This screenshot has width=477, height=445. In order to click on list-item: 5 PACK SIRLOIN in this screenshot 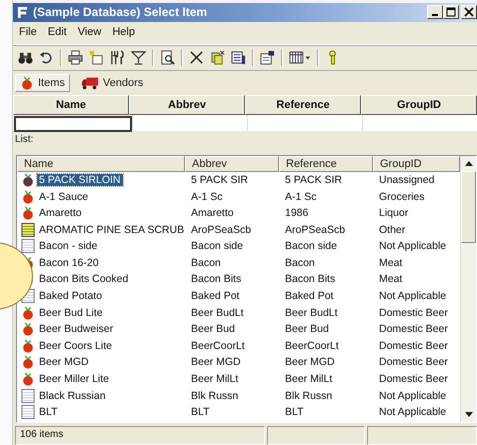, I will do `click(79, 180)`.